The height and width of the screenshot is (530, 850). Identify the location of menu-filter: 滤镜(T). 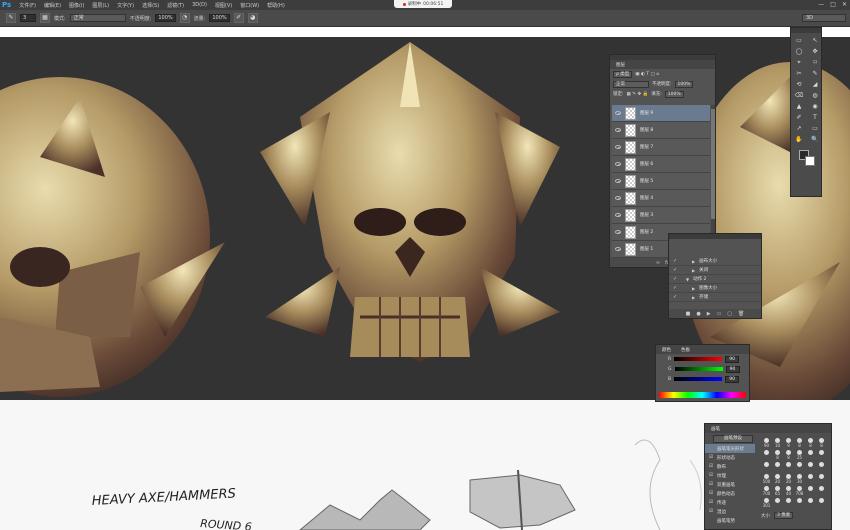
(175, 5).